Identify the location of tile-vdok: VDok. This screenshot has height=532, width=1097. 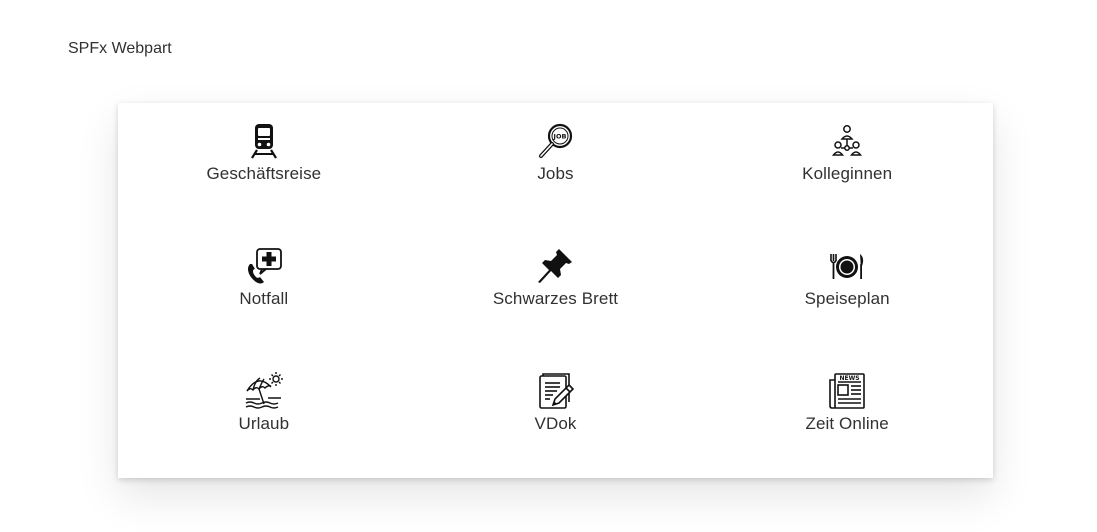
(556, 415).